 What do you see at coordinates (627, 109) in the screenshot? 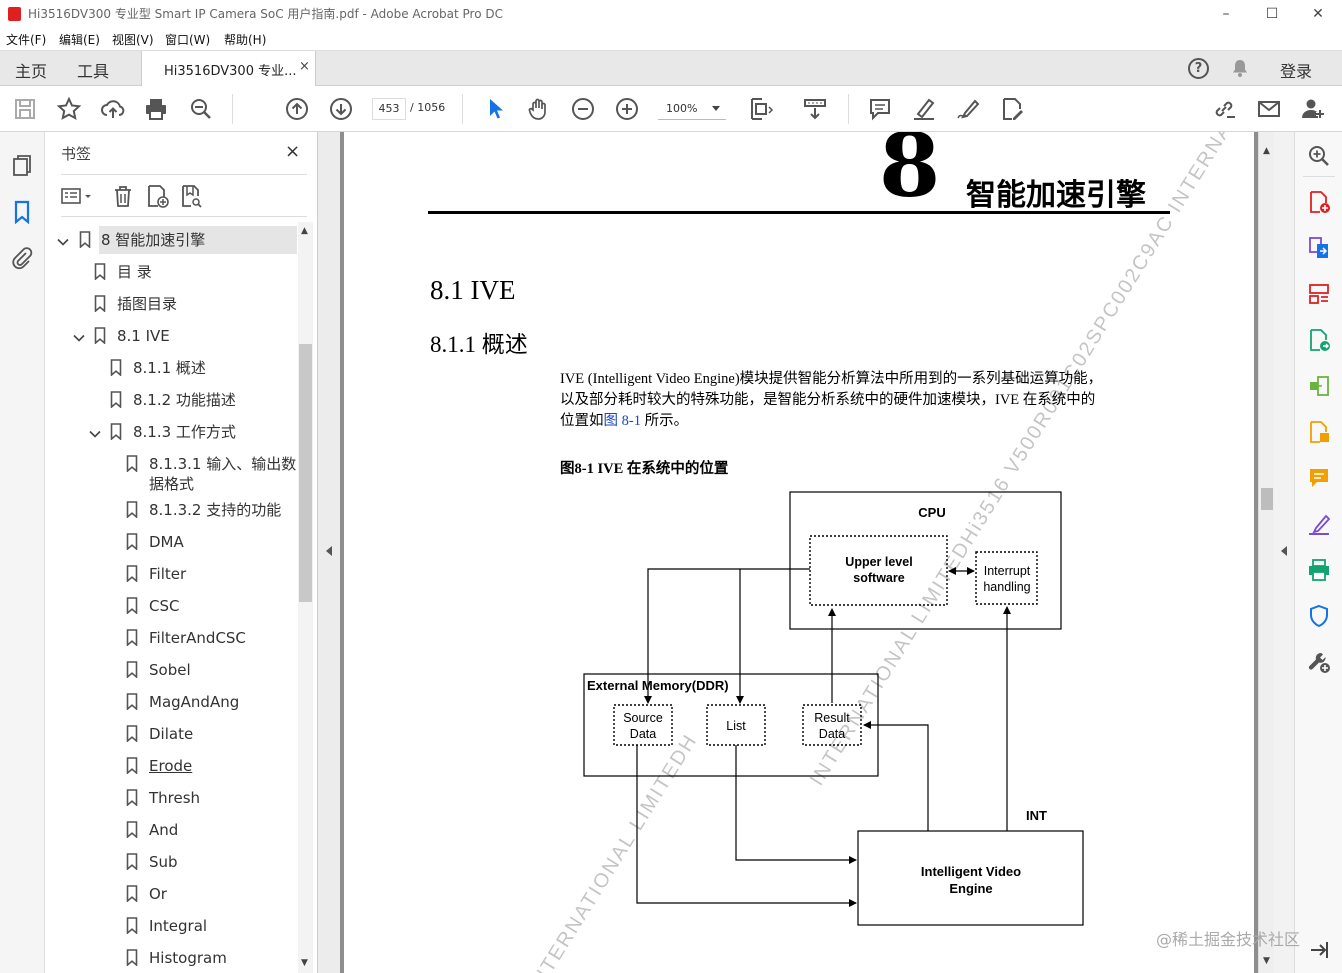
I see `zoom-in-icon` at bounding box center [627, 109].